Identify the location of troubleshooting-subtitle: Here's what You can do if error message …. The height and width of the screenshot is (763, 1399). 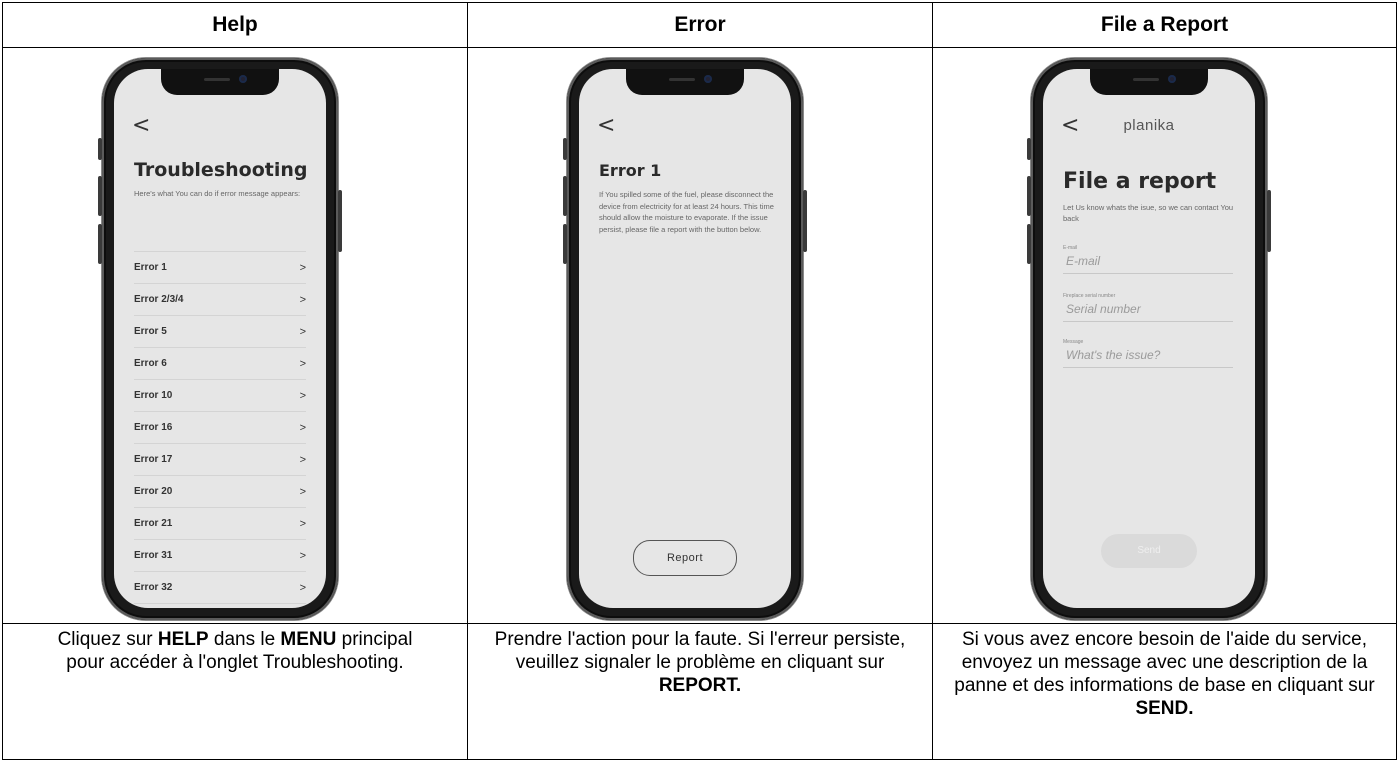
(217, 193).